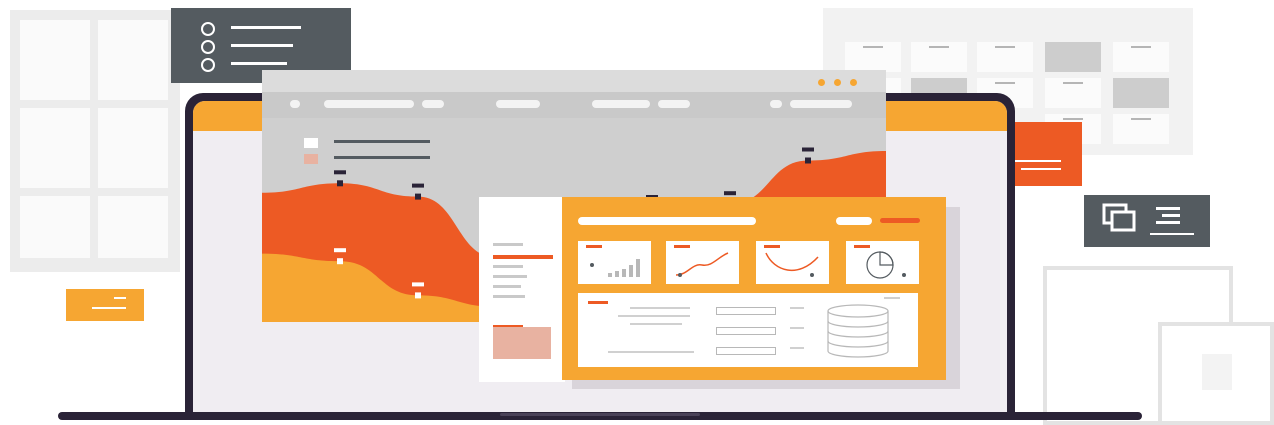  Describe the element at coordinates (592, 265) in the screenshot. I see `mini-dot` at that location.